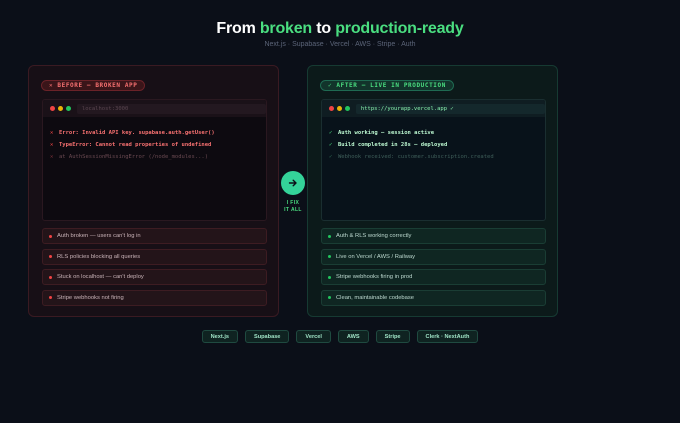  Describe the element at coordinates (286, 28) in the screenshot. I see `title-broken-word: broken` at that location.